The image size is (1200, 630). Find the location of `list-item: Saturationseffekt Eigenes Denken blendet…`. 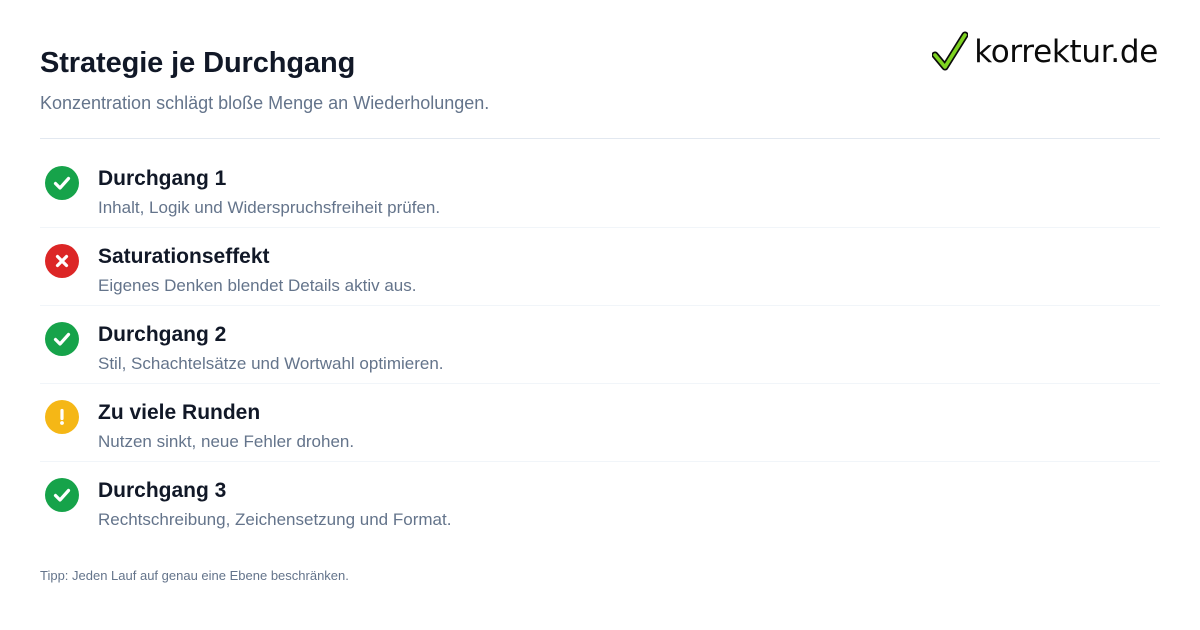

list-item: Saturationseffekt Eigenes Denken blendet… is located at coordinates (600, 267).